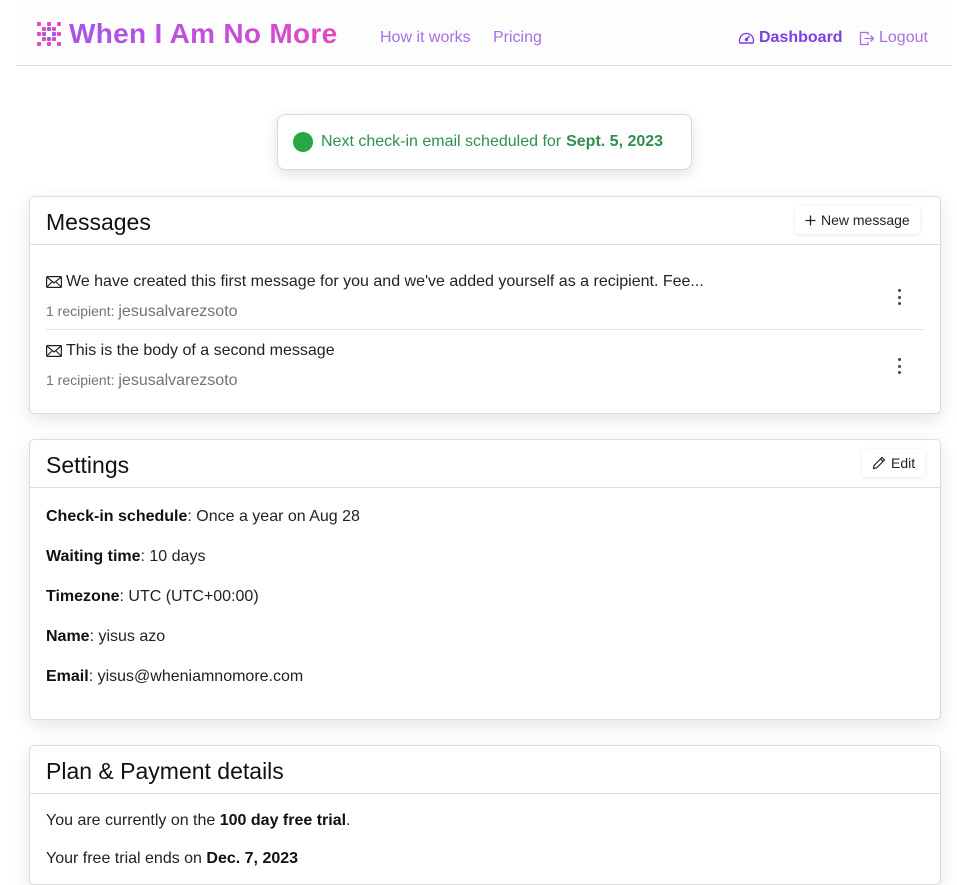  I want to click on plan-current-suffix: ., so click(348, 820).